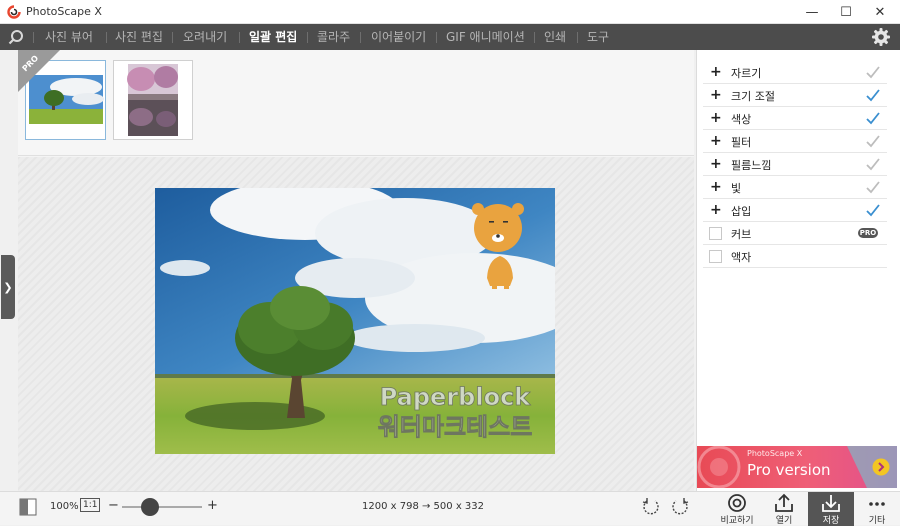 Image resolution: width=900 pixels, height=526 pixels. I want to click on menu-gif-animation: GIF 애니메이션, so click(485, 37).